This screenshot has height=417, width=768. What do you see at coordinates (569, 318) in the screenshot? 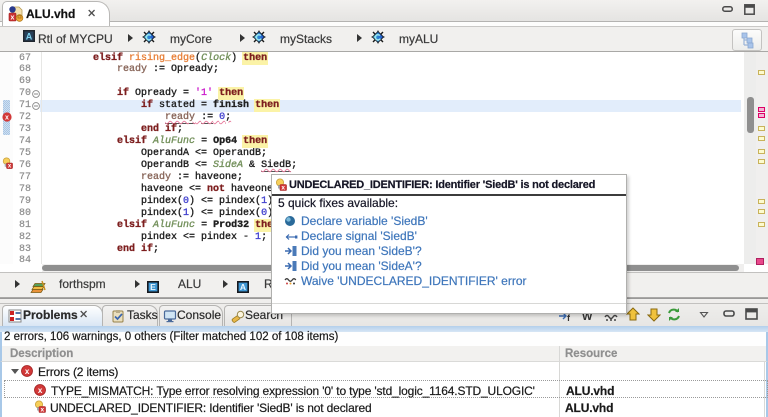
I see `svg-text: f` at bounding box center [569, 318].